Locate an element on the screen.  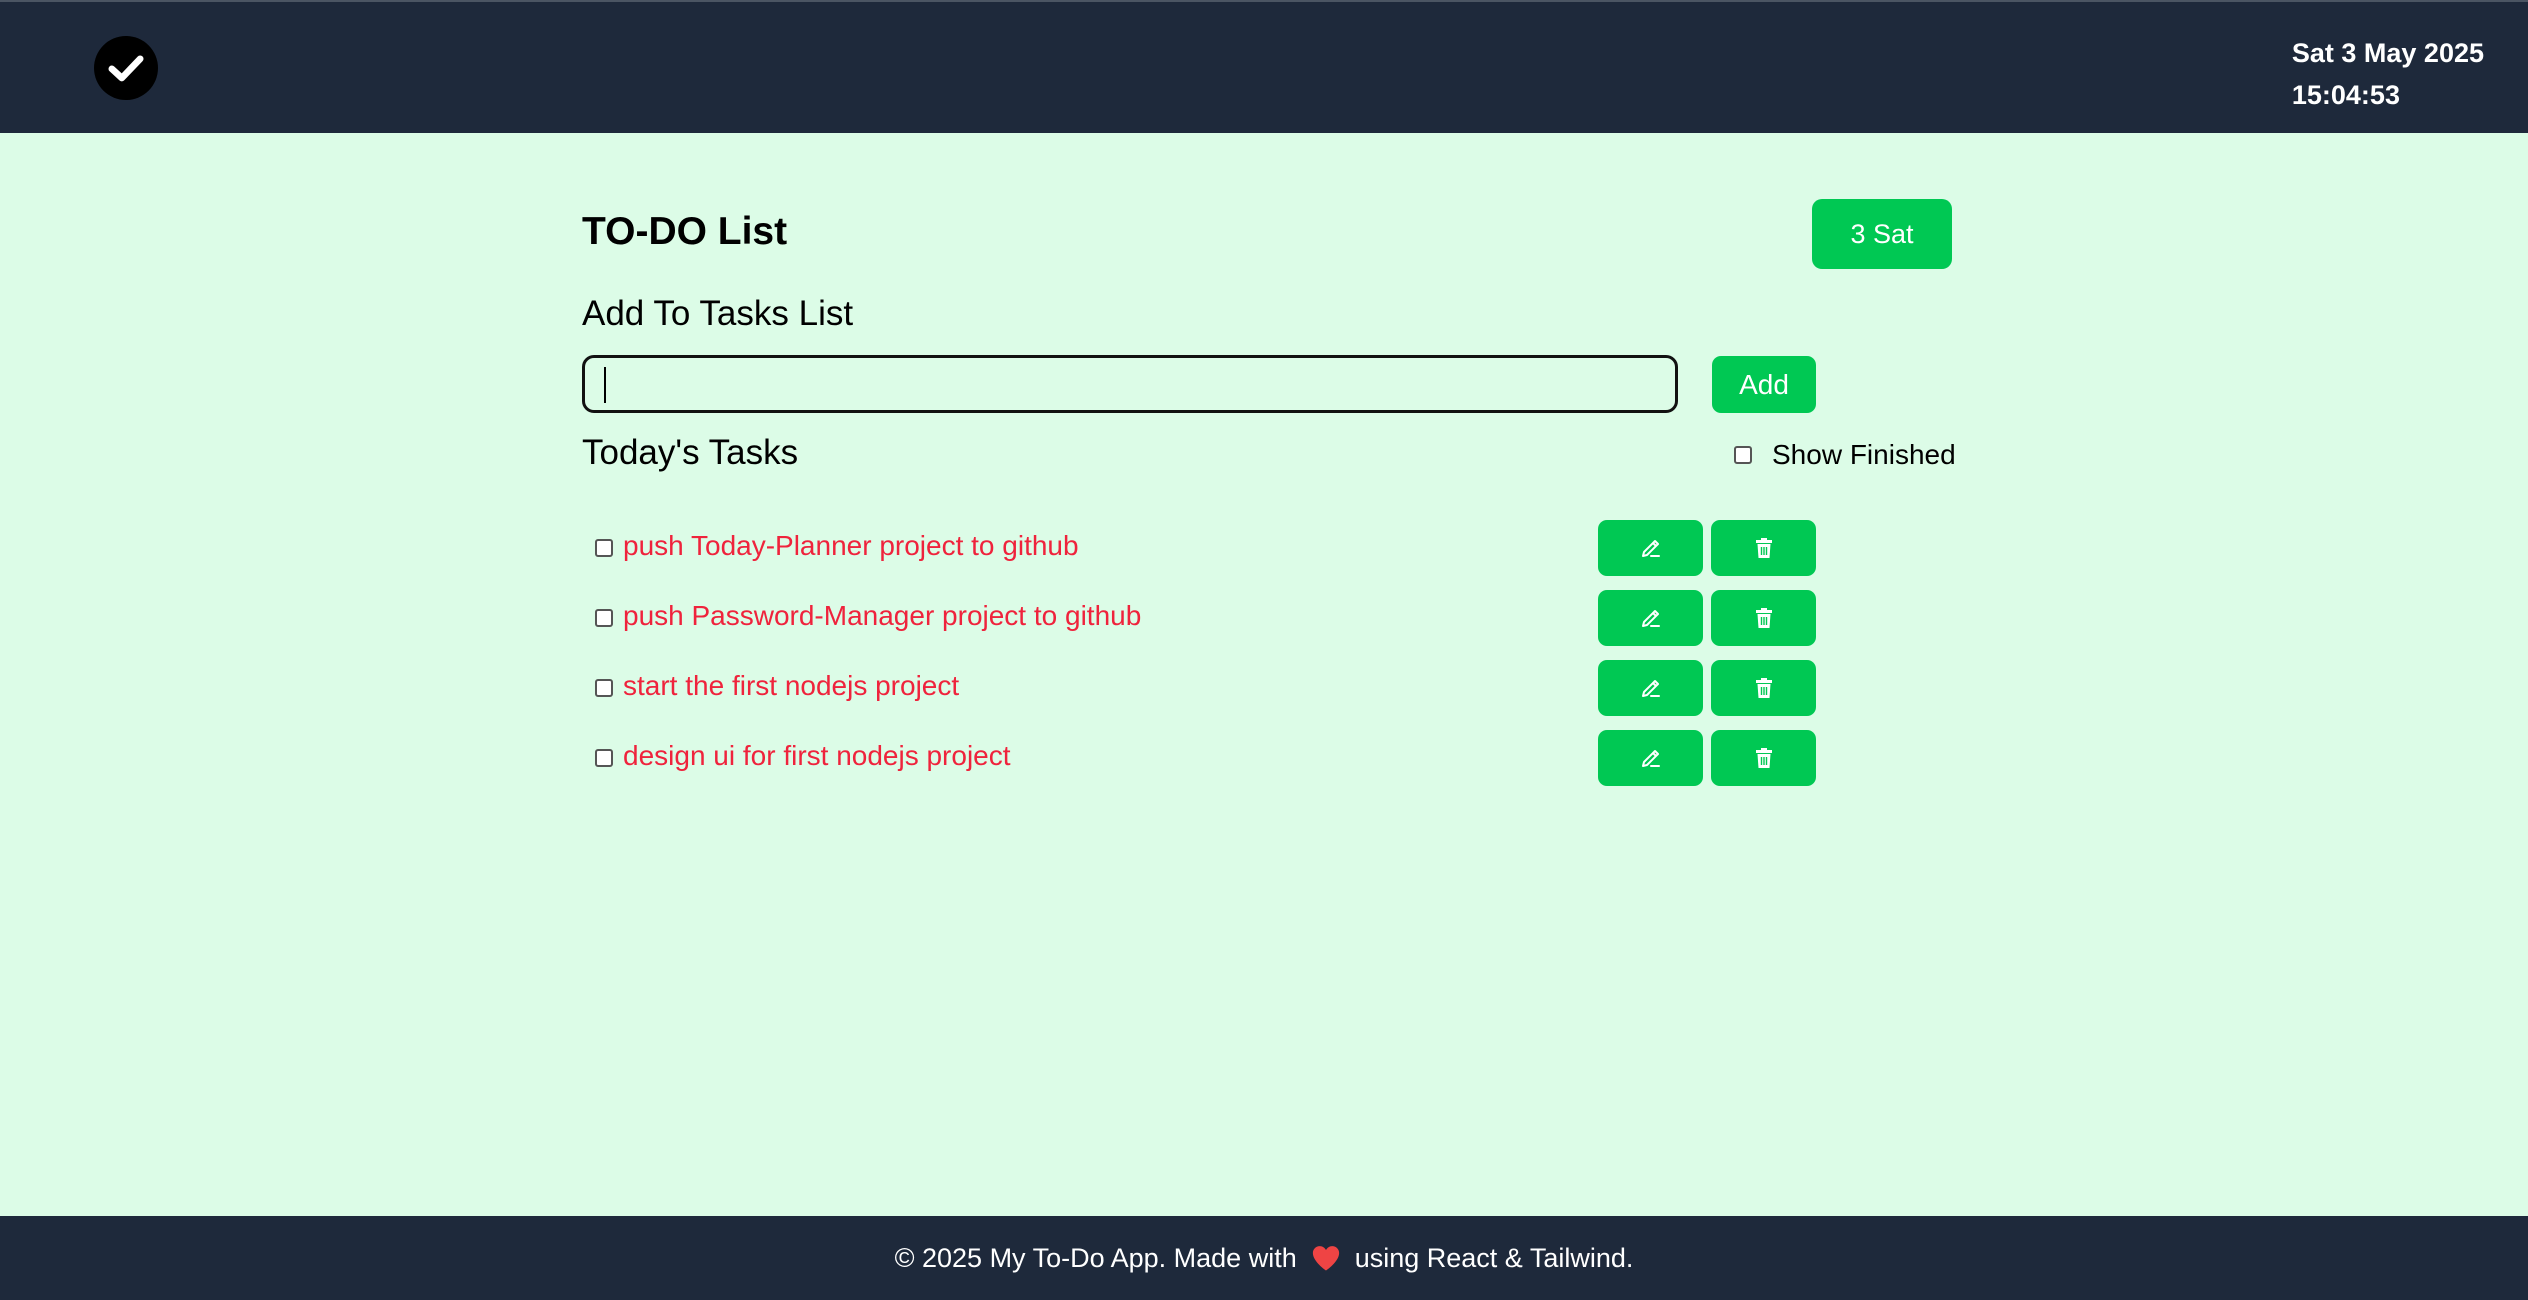
show-finished-toggle: Show Finished is located at coordinates (1845, 455).